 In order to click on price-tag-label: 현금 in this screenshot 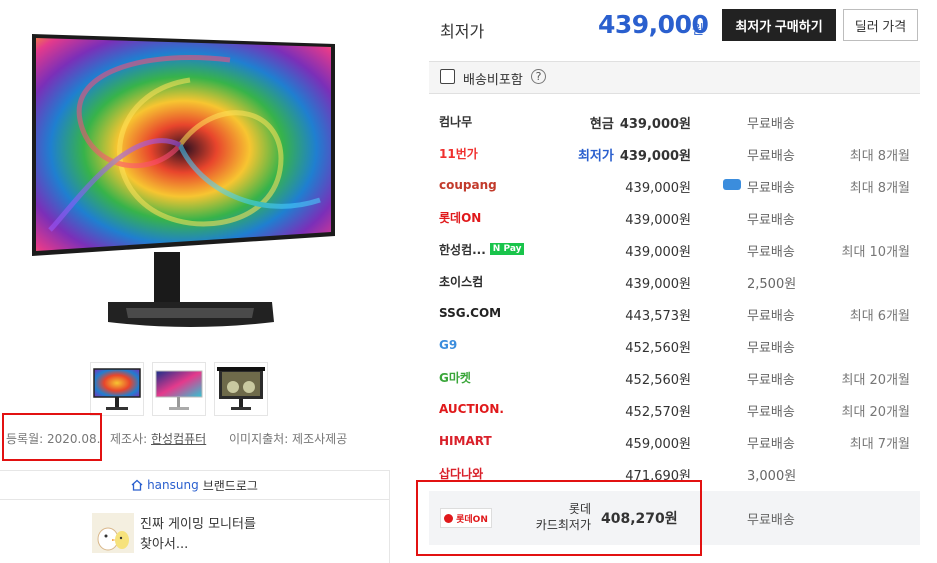, I will do `click(601, 124)`.